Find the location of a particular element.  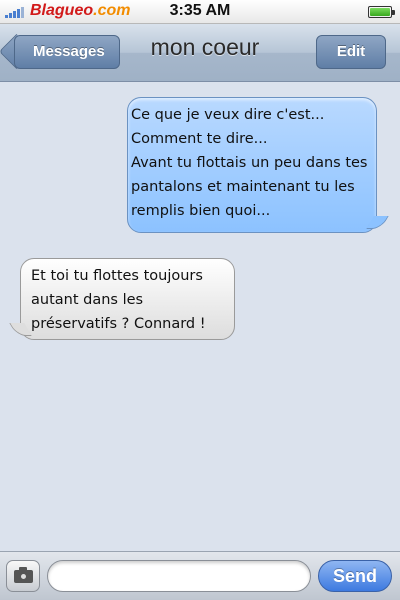

battery-fill is located at coordinates (380, 12).